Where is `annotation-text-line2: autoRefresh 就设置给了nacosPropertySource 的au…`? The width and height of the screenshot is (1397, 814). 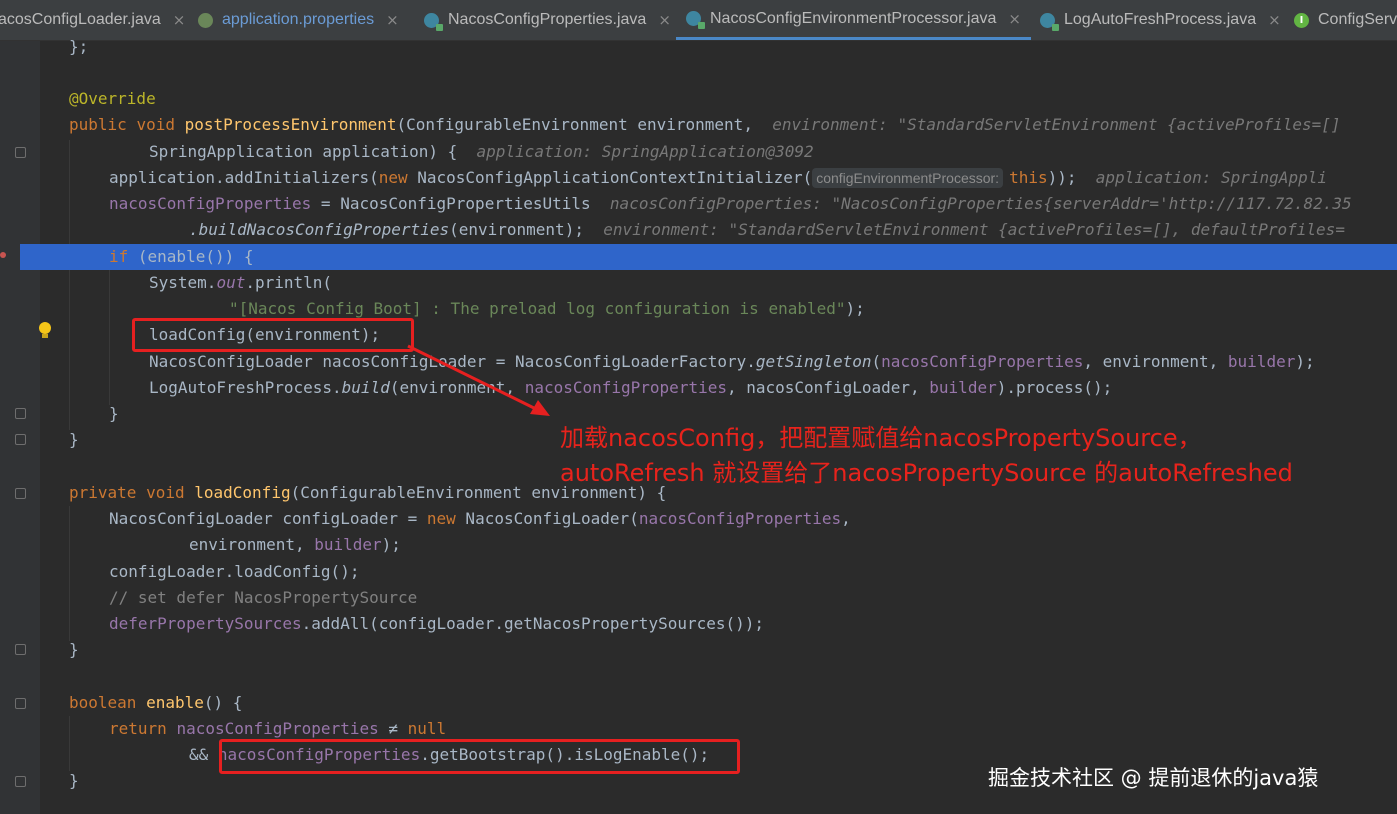
annotation-text-line2: autoRefresh 就设置给了nacosPropertySource 的au… is located at coordinates (926, 473).